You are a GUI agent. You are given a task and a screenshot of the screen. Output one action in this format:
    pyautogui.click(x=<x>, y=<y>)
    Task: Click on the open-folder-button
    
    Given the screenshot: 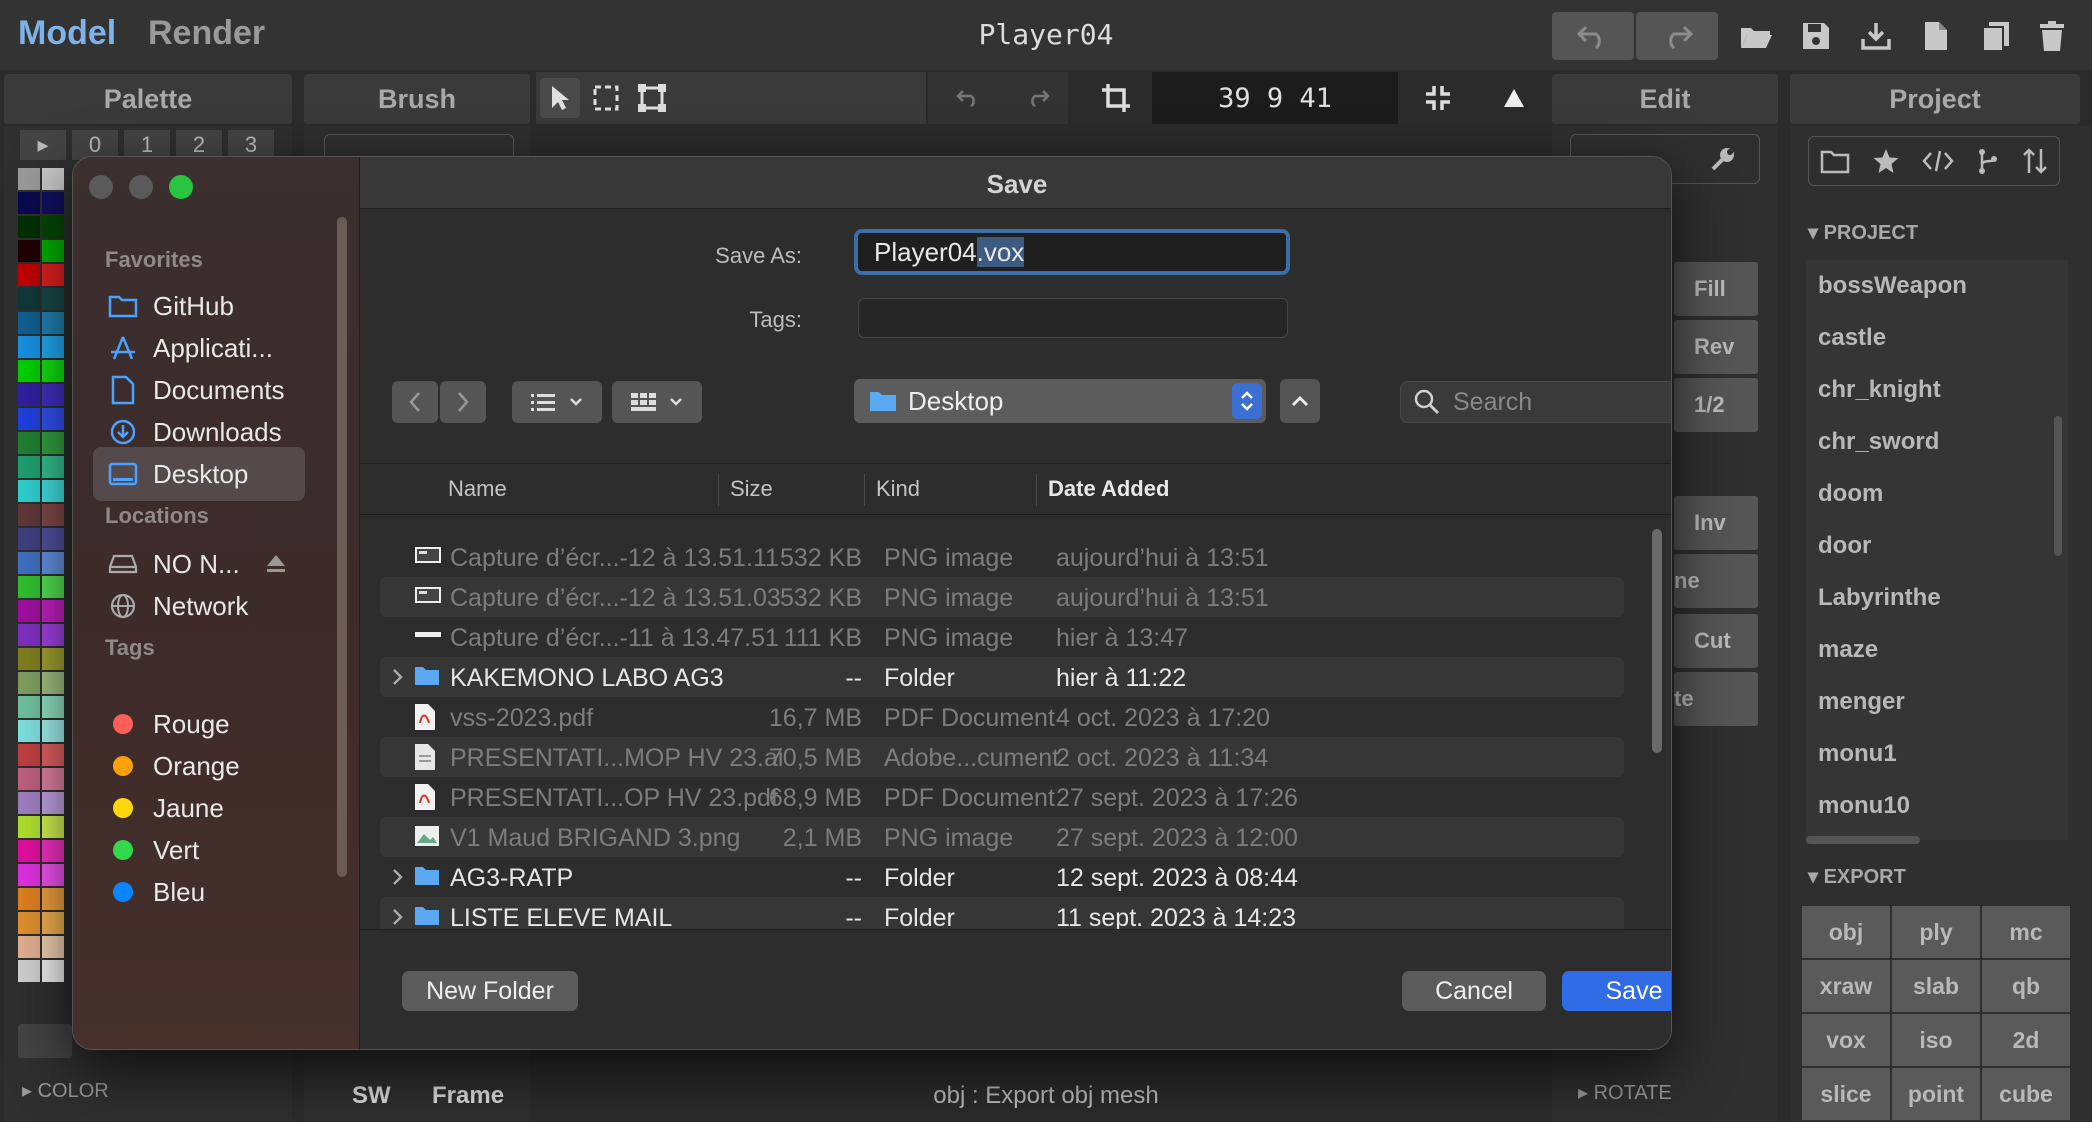 What is the action you would take?
    pyautogui.click(x=1756, y=36)
    